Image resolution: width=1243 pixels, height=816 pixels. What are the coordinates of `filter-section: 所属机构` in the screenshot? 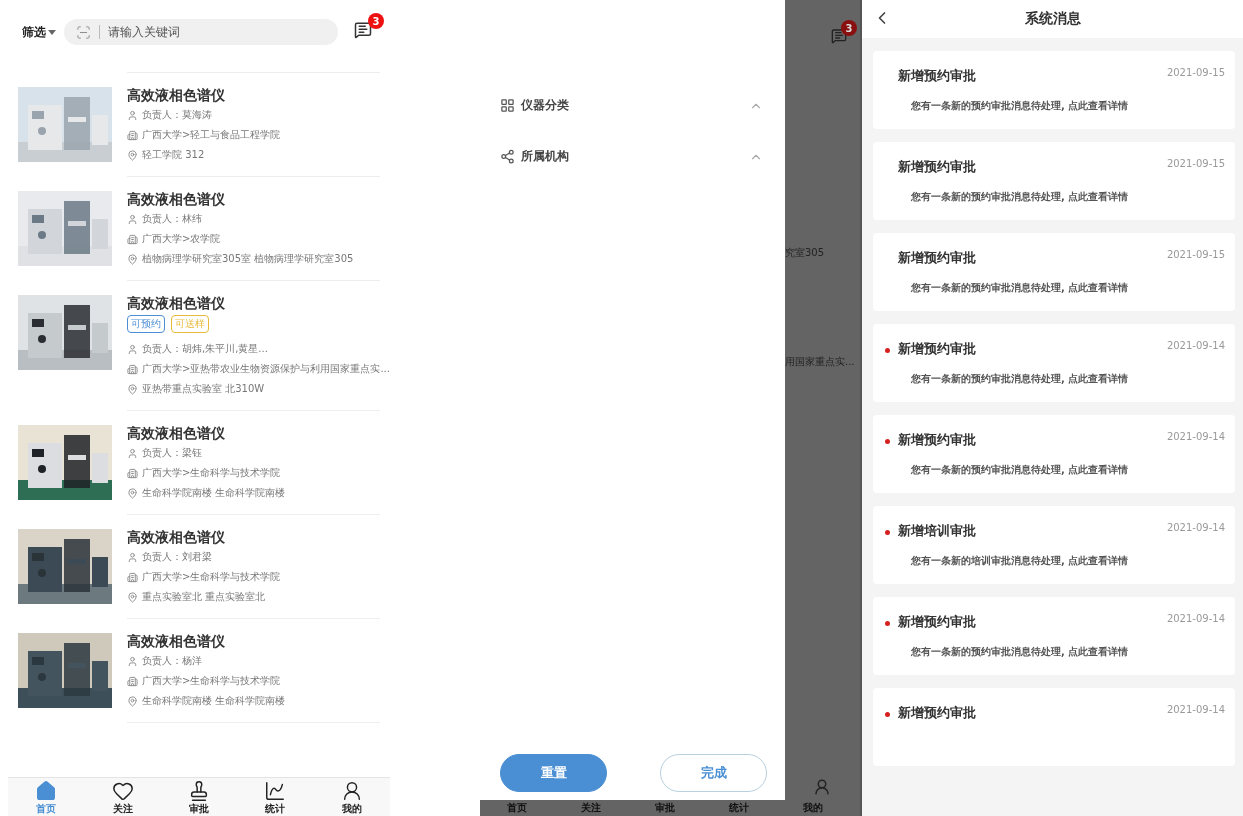 It's located at (632, 156).